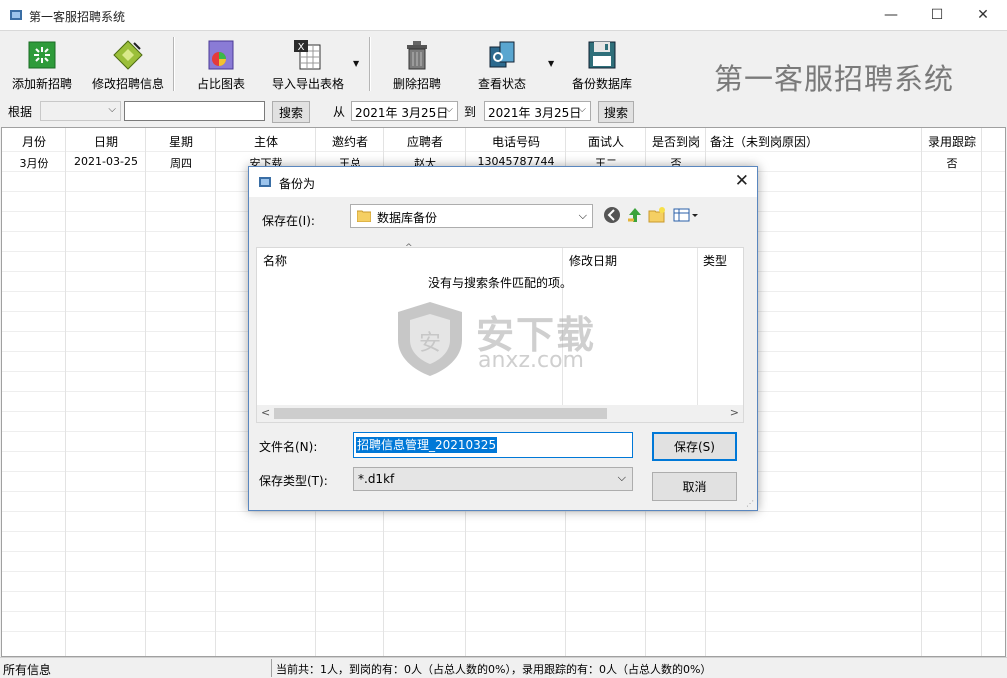 This screenshot has width=1007, height=678. I want to click on view-status-button: 查看状态, so click(502, 64).